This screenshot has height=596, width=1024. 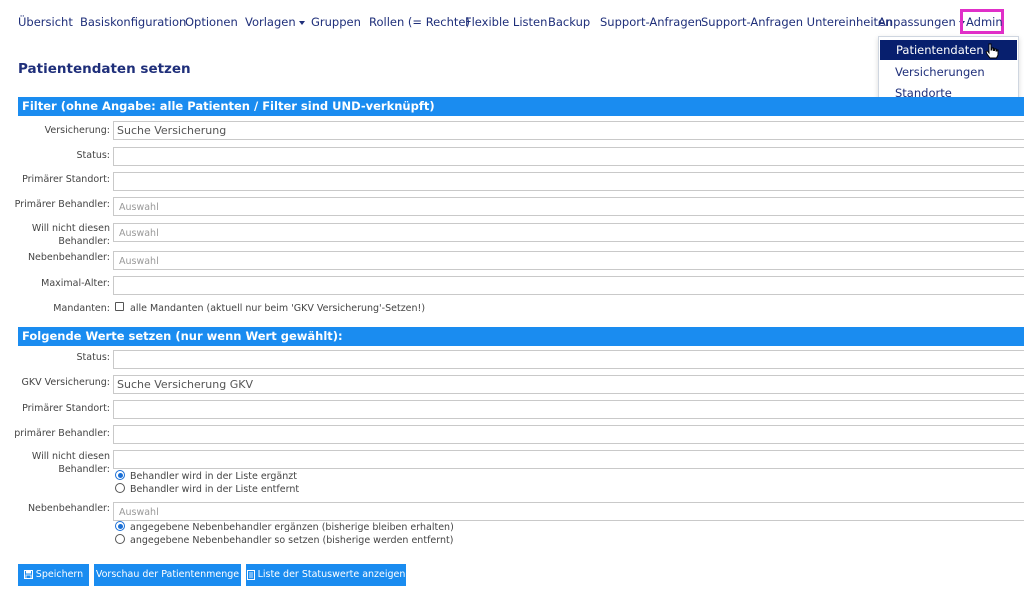 What do you see at coordinates (93, 155) in the screenshot?
I see `status-label: Status:` at bounding box center [93, 155].